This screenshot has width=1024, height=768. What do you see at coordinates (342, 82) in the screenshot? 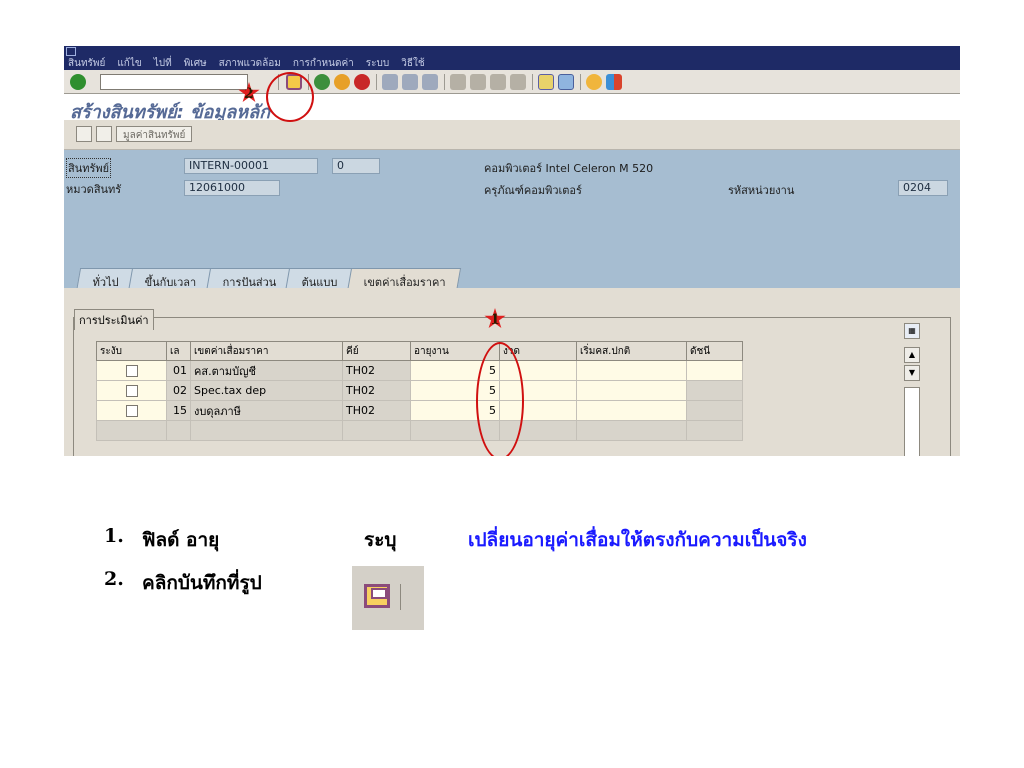
I see `exit-icon` at bounding box center [342, 82].